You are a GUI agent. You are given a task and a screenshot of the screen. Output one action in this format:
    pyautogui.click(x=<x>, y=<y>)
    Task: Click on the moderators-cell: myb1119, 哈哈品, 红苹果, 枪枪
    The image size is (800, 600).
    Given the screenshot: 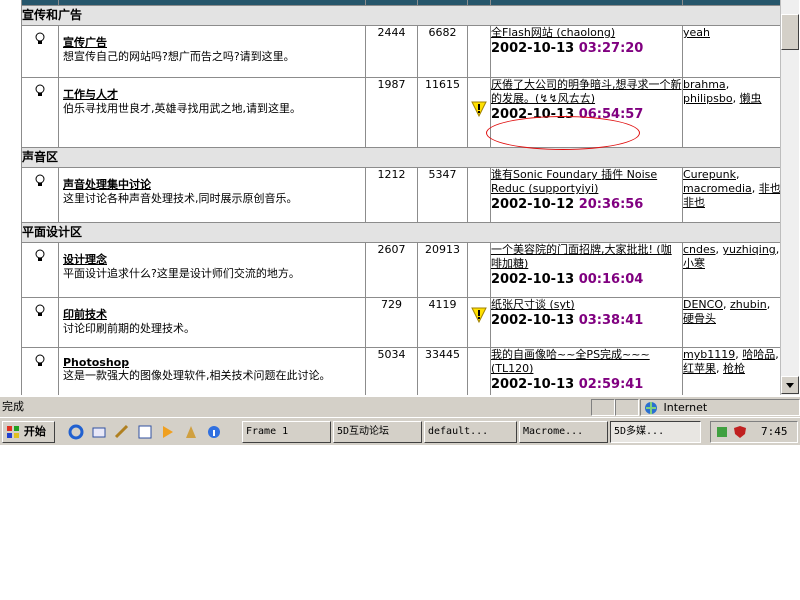 What is the action you would take?
    pyautogui.click(x=731, y=371)
    